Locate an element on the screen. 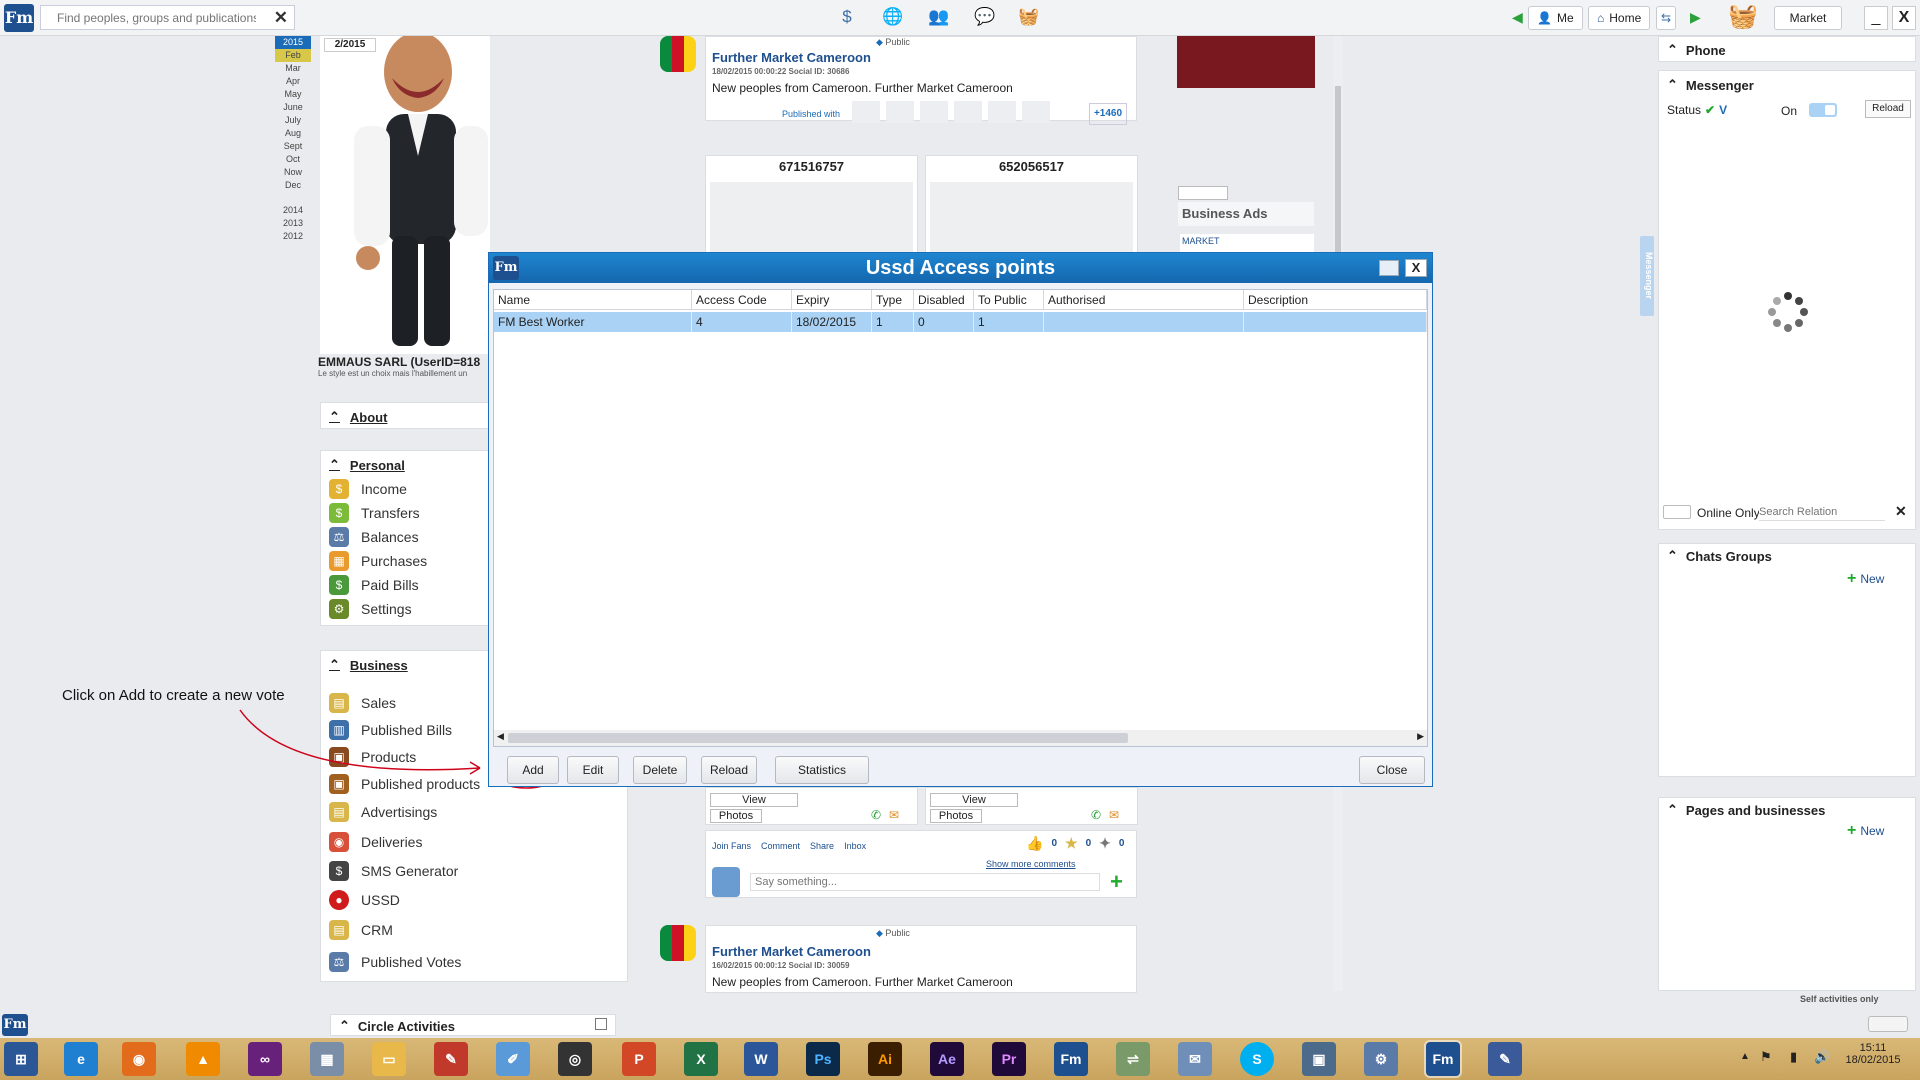 The height and width of the screenshot is (1080, 1920). timeline-month: Apr is located at coordinates (293, 81).